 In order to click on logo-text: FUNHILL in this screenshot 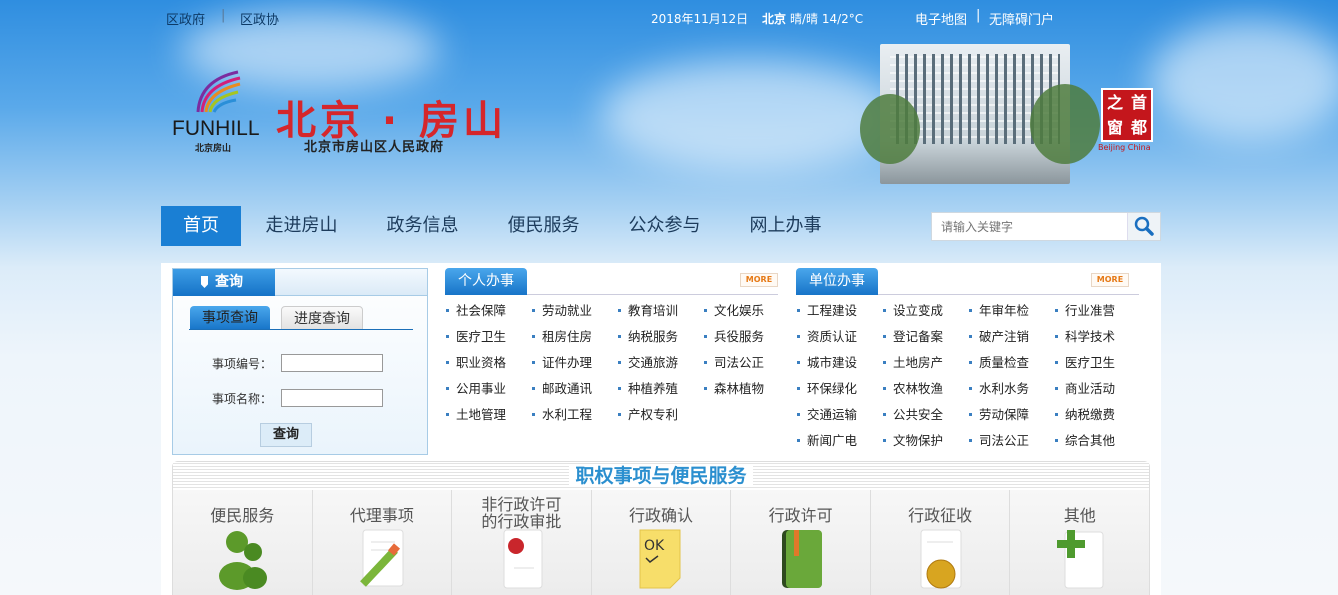, I will do `click(216, 128)`.